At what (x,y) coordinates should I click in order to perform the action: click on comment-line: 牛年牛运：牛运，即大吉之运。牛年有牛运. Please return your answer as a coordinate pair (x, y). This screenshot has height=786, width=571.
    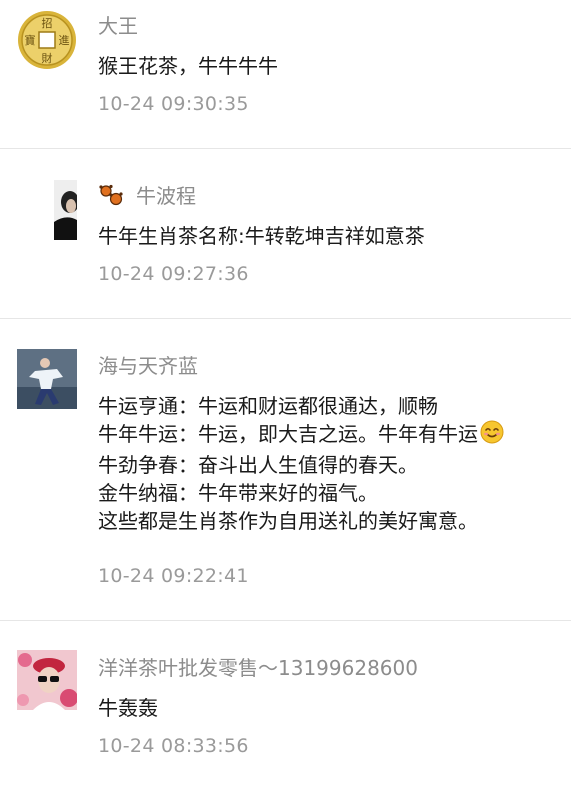
    Looking at the image, I should click on (301, 435).